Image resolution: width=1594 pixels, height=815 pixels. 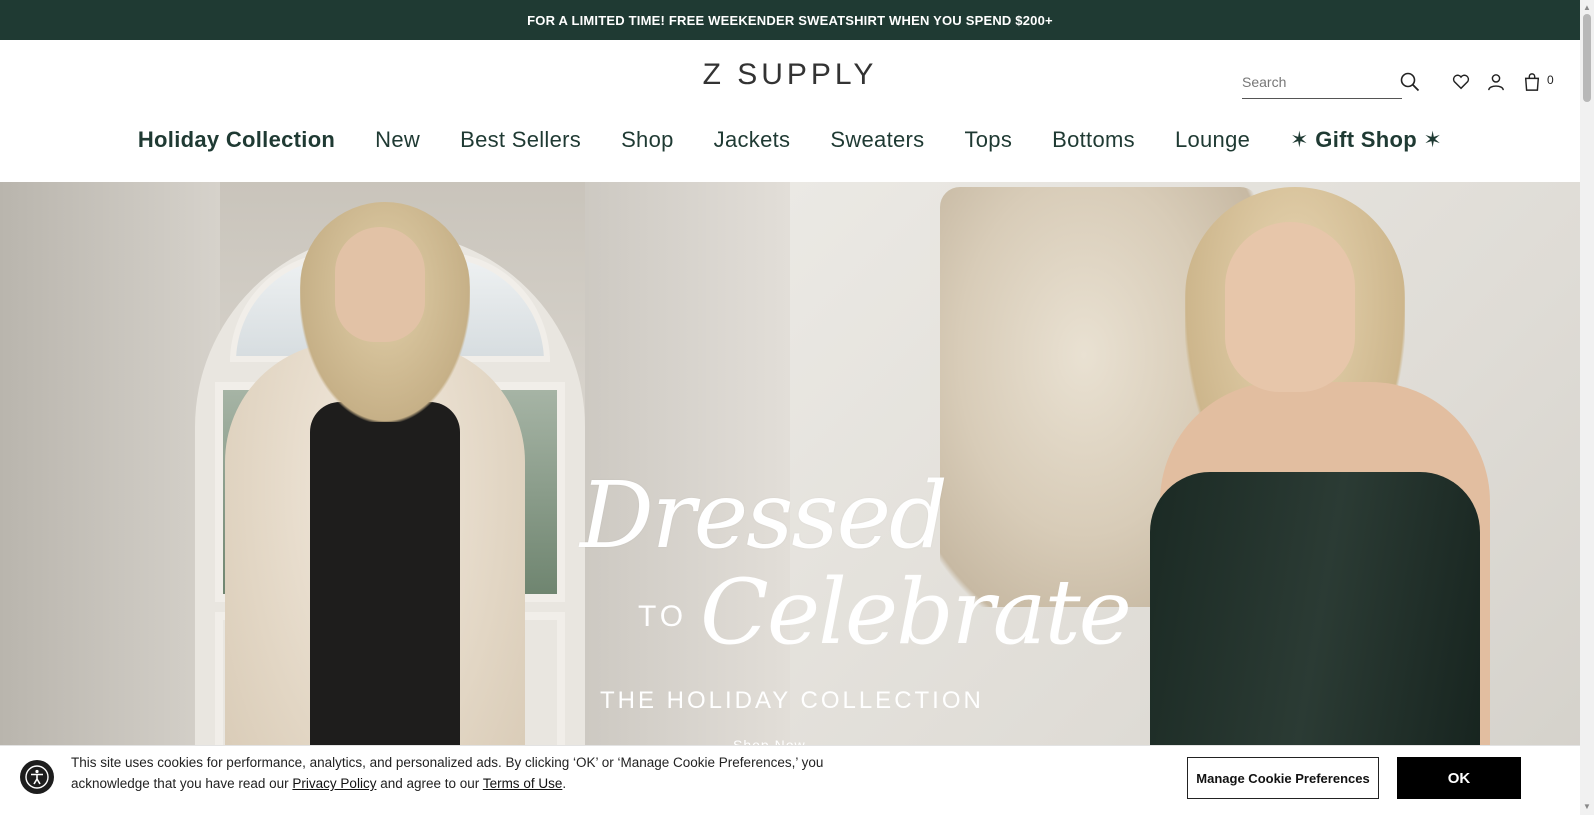 What do you see at coordinates (1290, 307) in the screenshot?
I see `model-right-face` at bounding box center [1290, 307].